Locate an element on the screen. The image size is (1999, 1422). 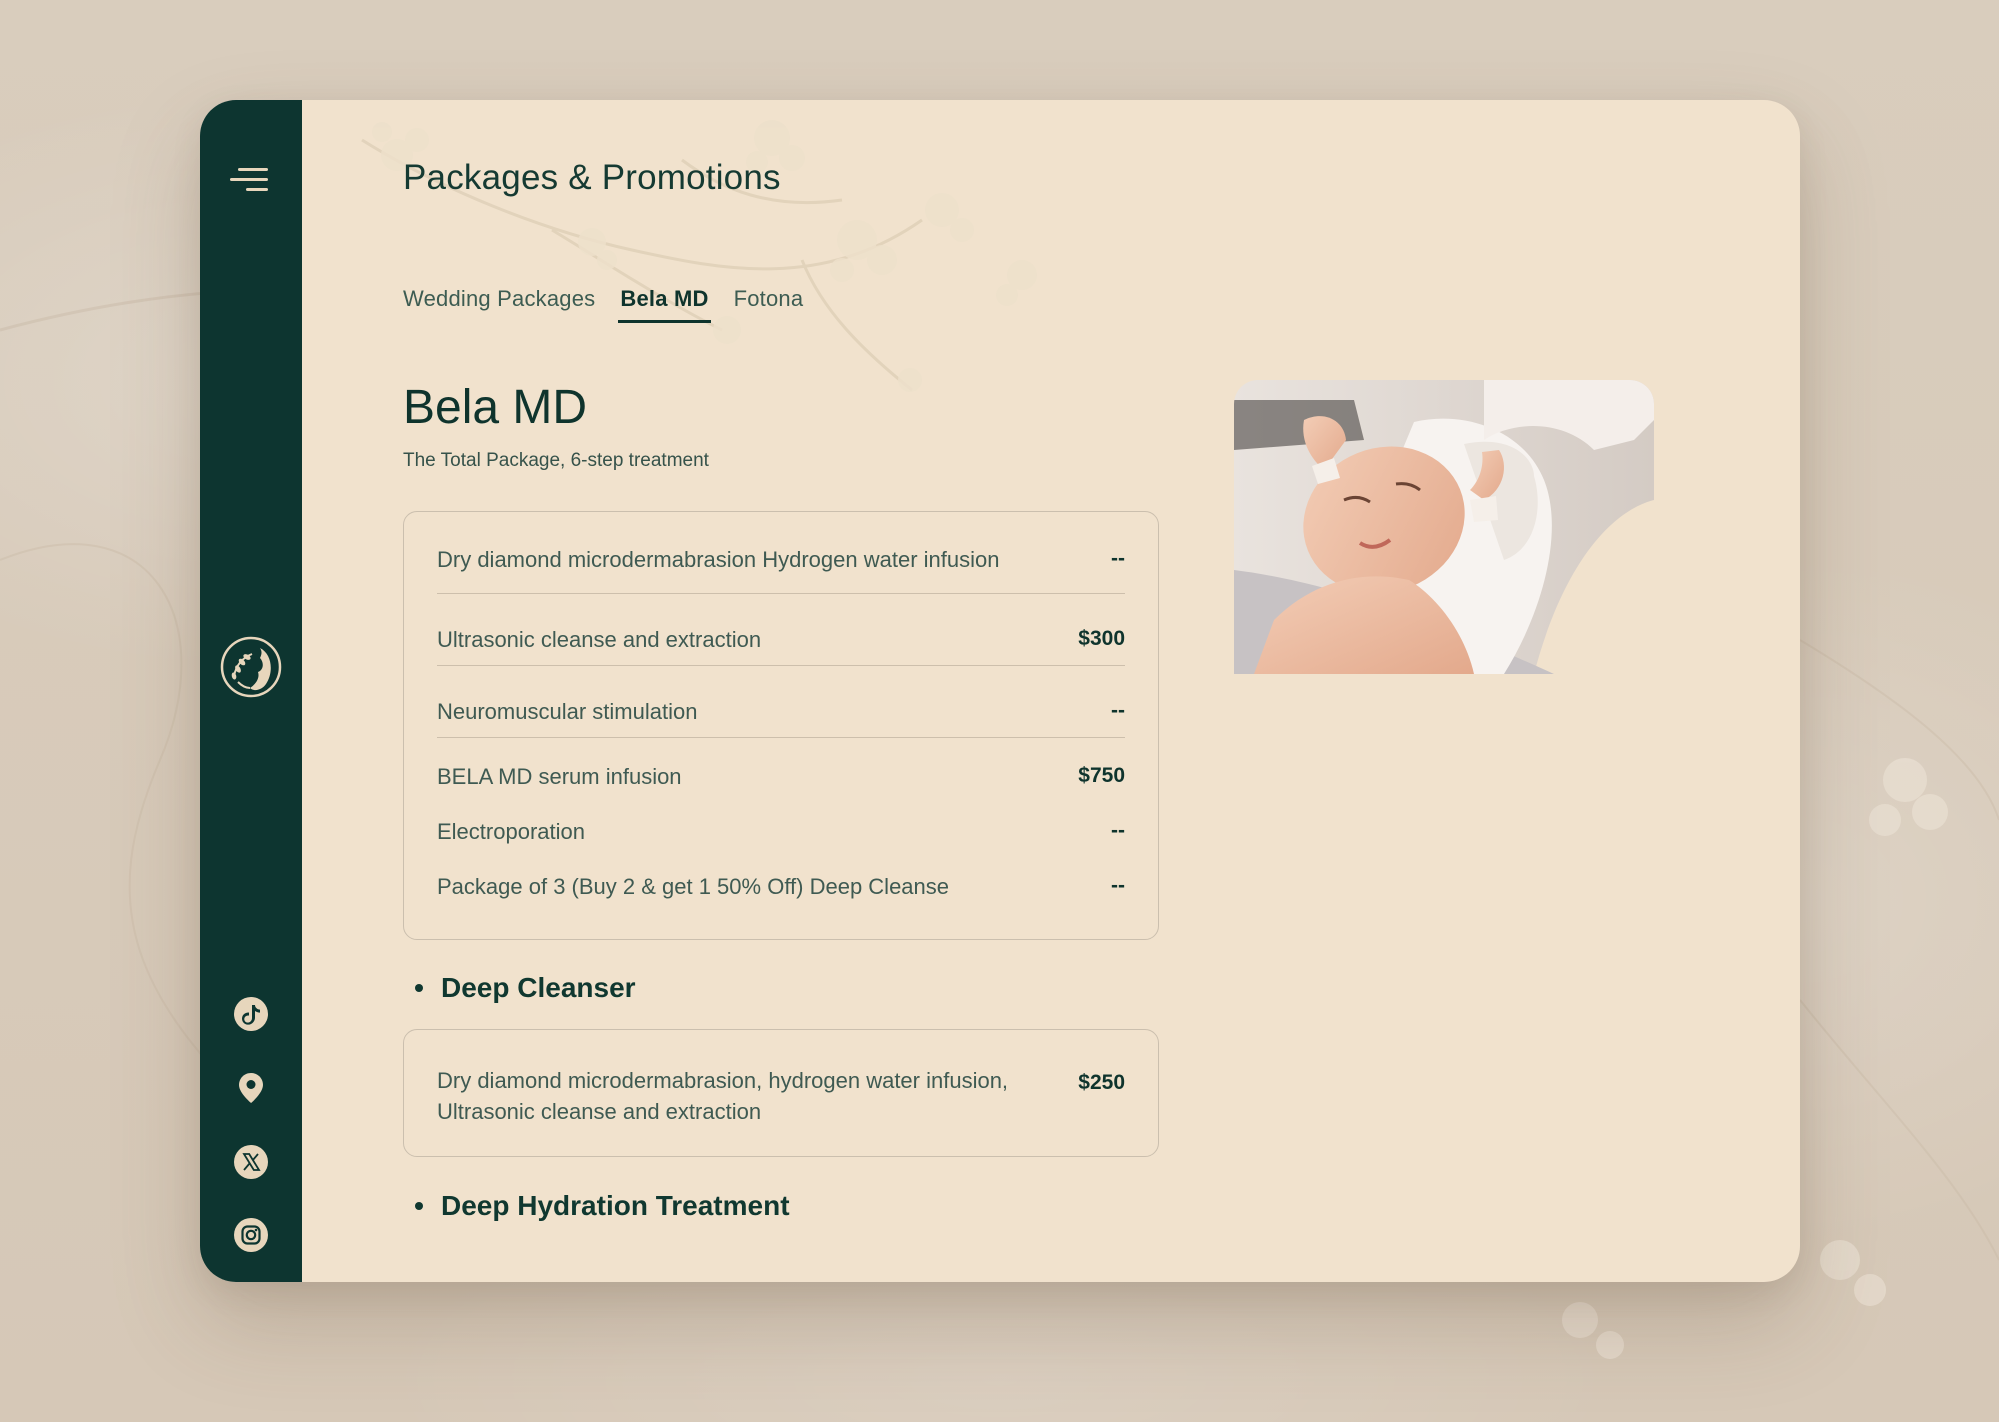
location-pin-icon is located at coordinates (251, 1088).